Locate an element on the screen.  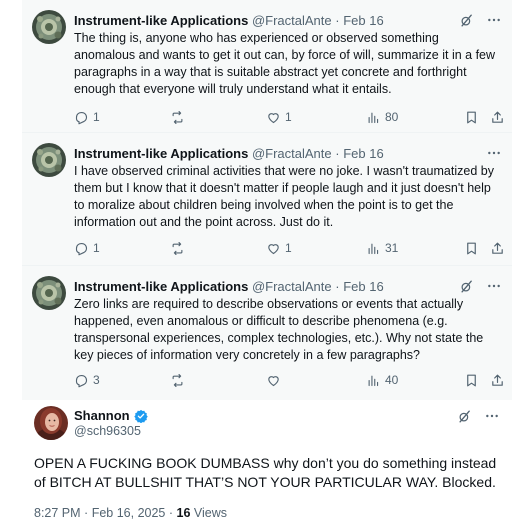
user-handle: @sch96305 is located at coordinates (107, 431).